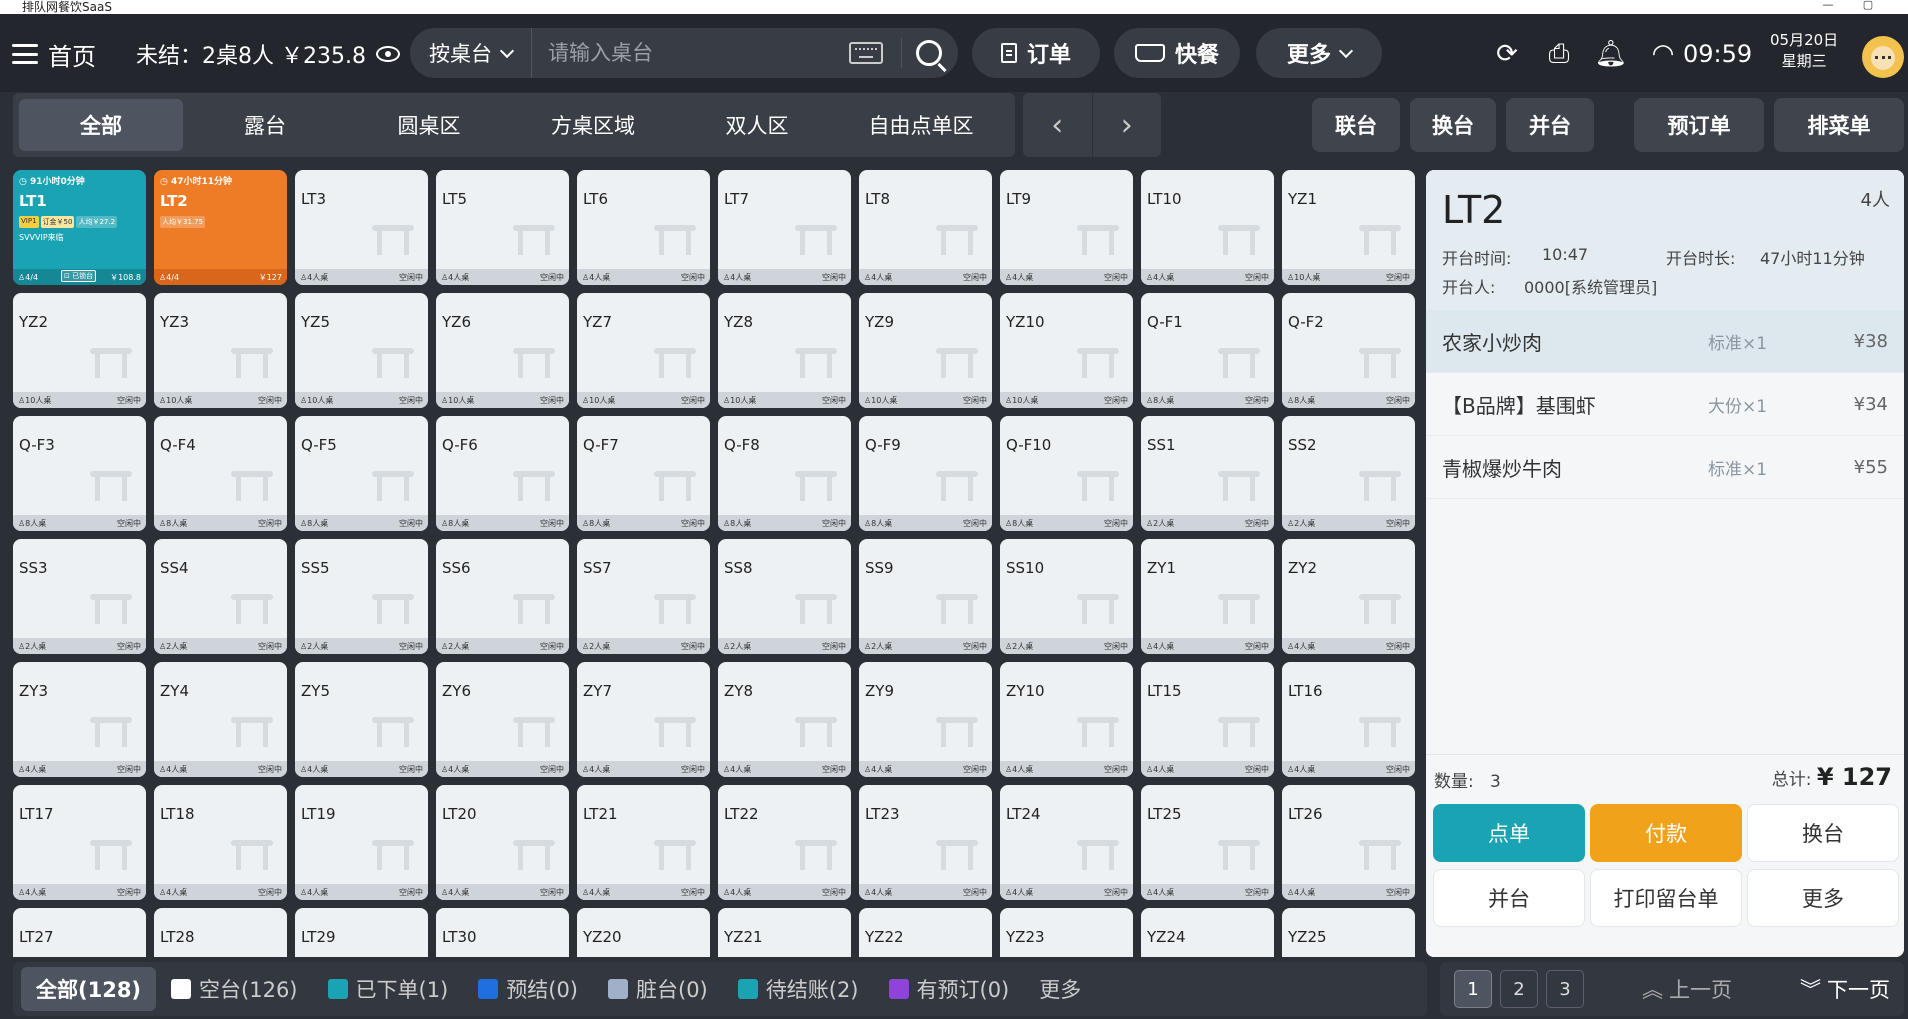 The height and width of the screenshot is (1019, 1908). Describe the element at coordinates (798, 989) in the screenshot. I see `status-filter: 待结账(2)` at that location.